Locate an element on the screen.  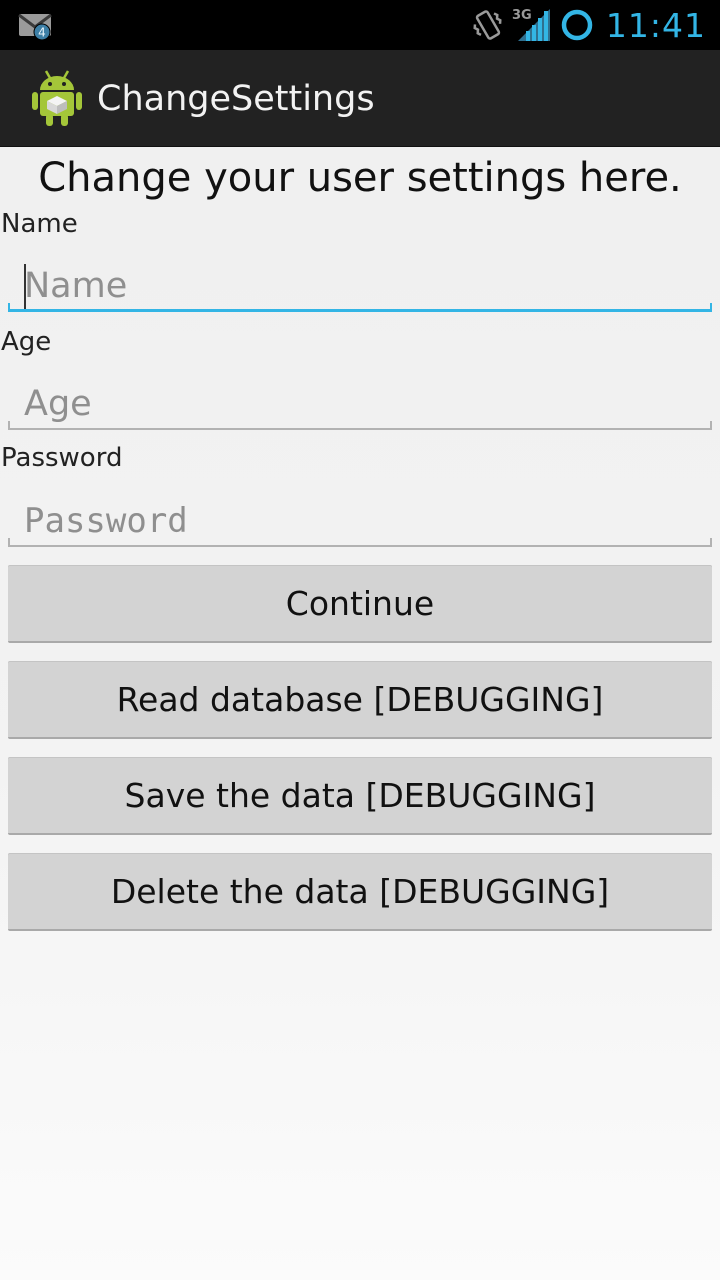
network-type: 3G is located at coordinates (522, 15).